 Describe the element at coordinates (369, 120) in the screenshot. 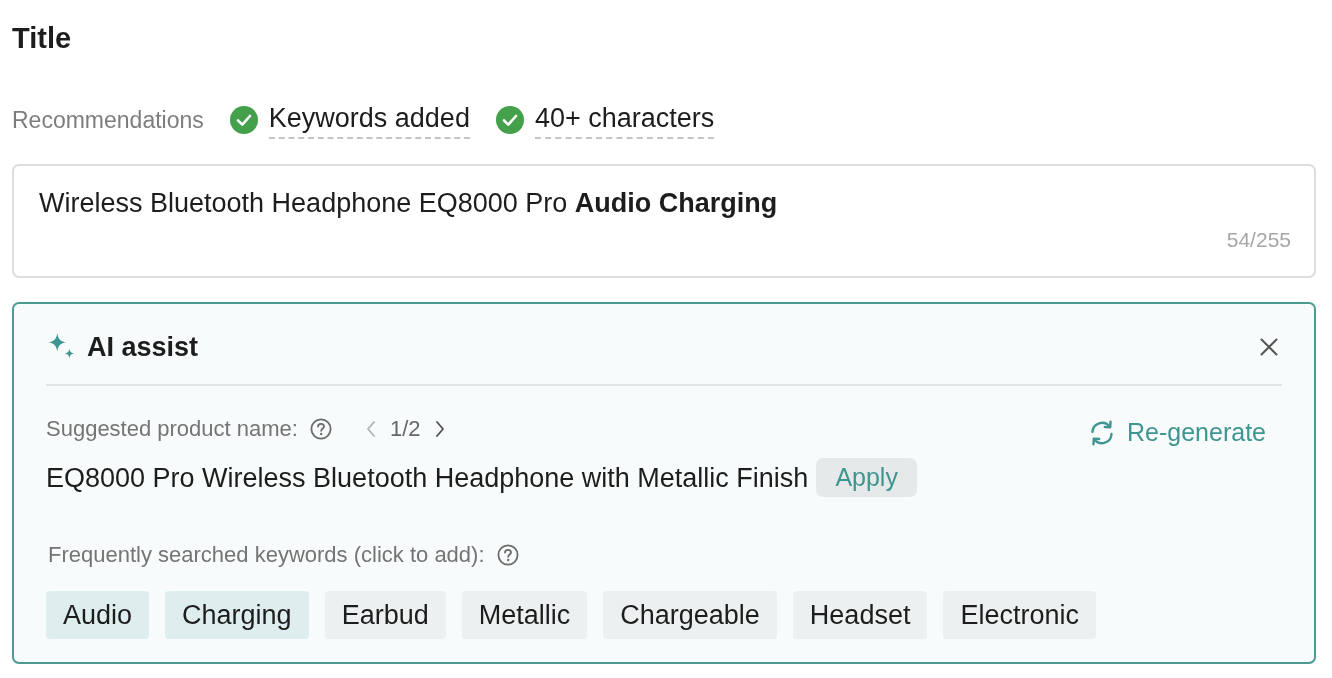

I see `recommendation-text: Keywords added` at that location.